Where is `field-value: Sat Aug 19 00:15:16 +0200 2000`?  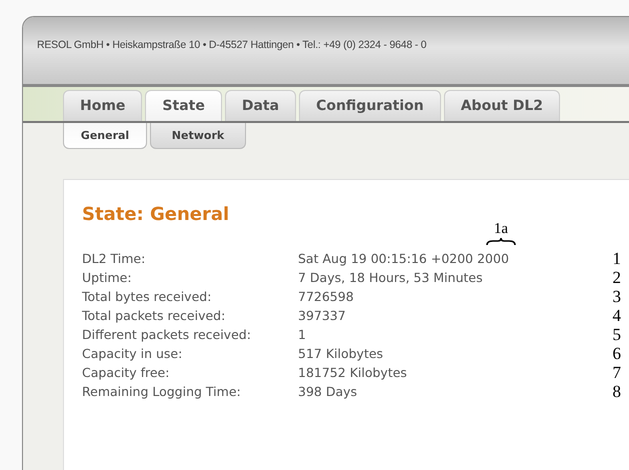
field-value: Sat Aug 19 00:15:16 +0200 2000 is located at coordinates (404, 258).